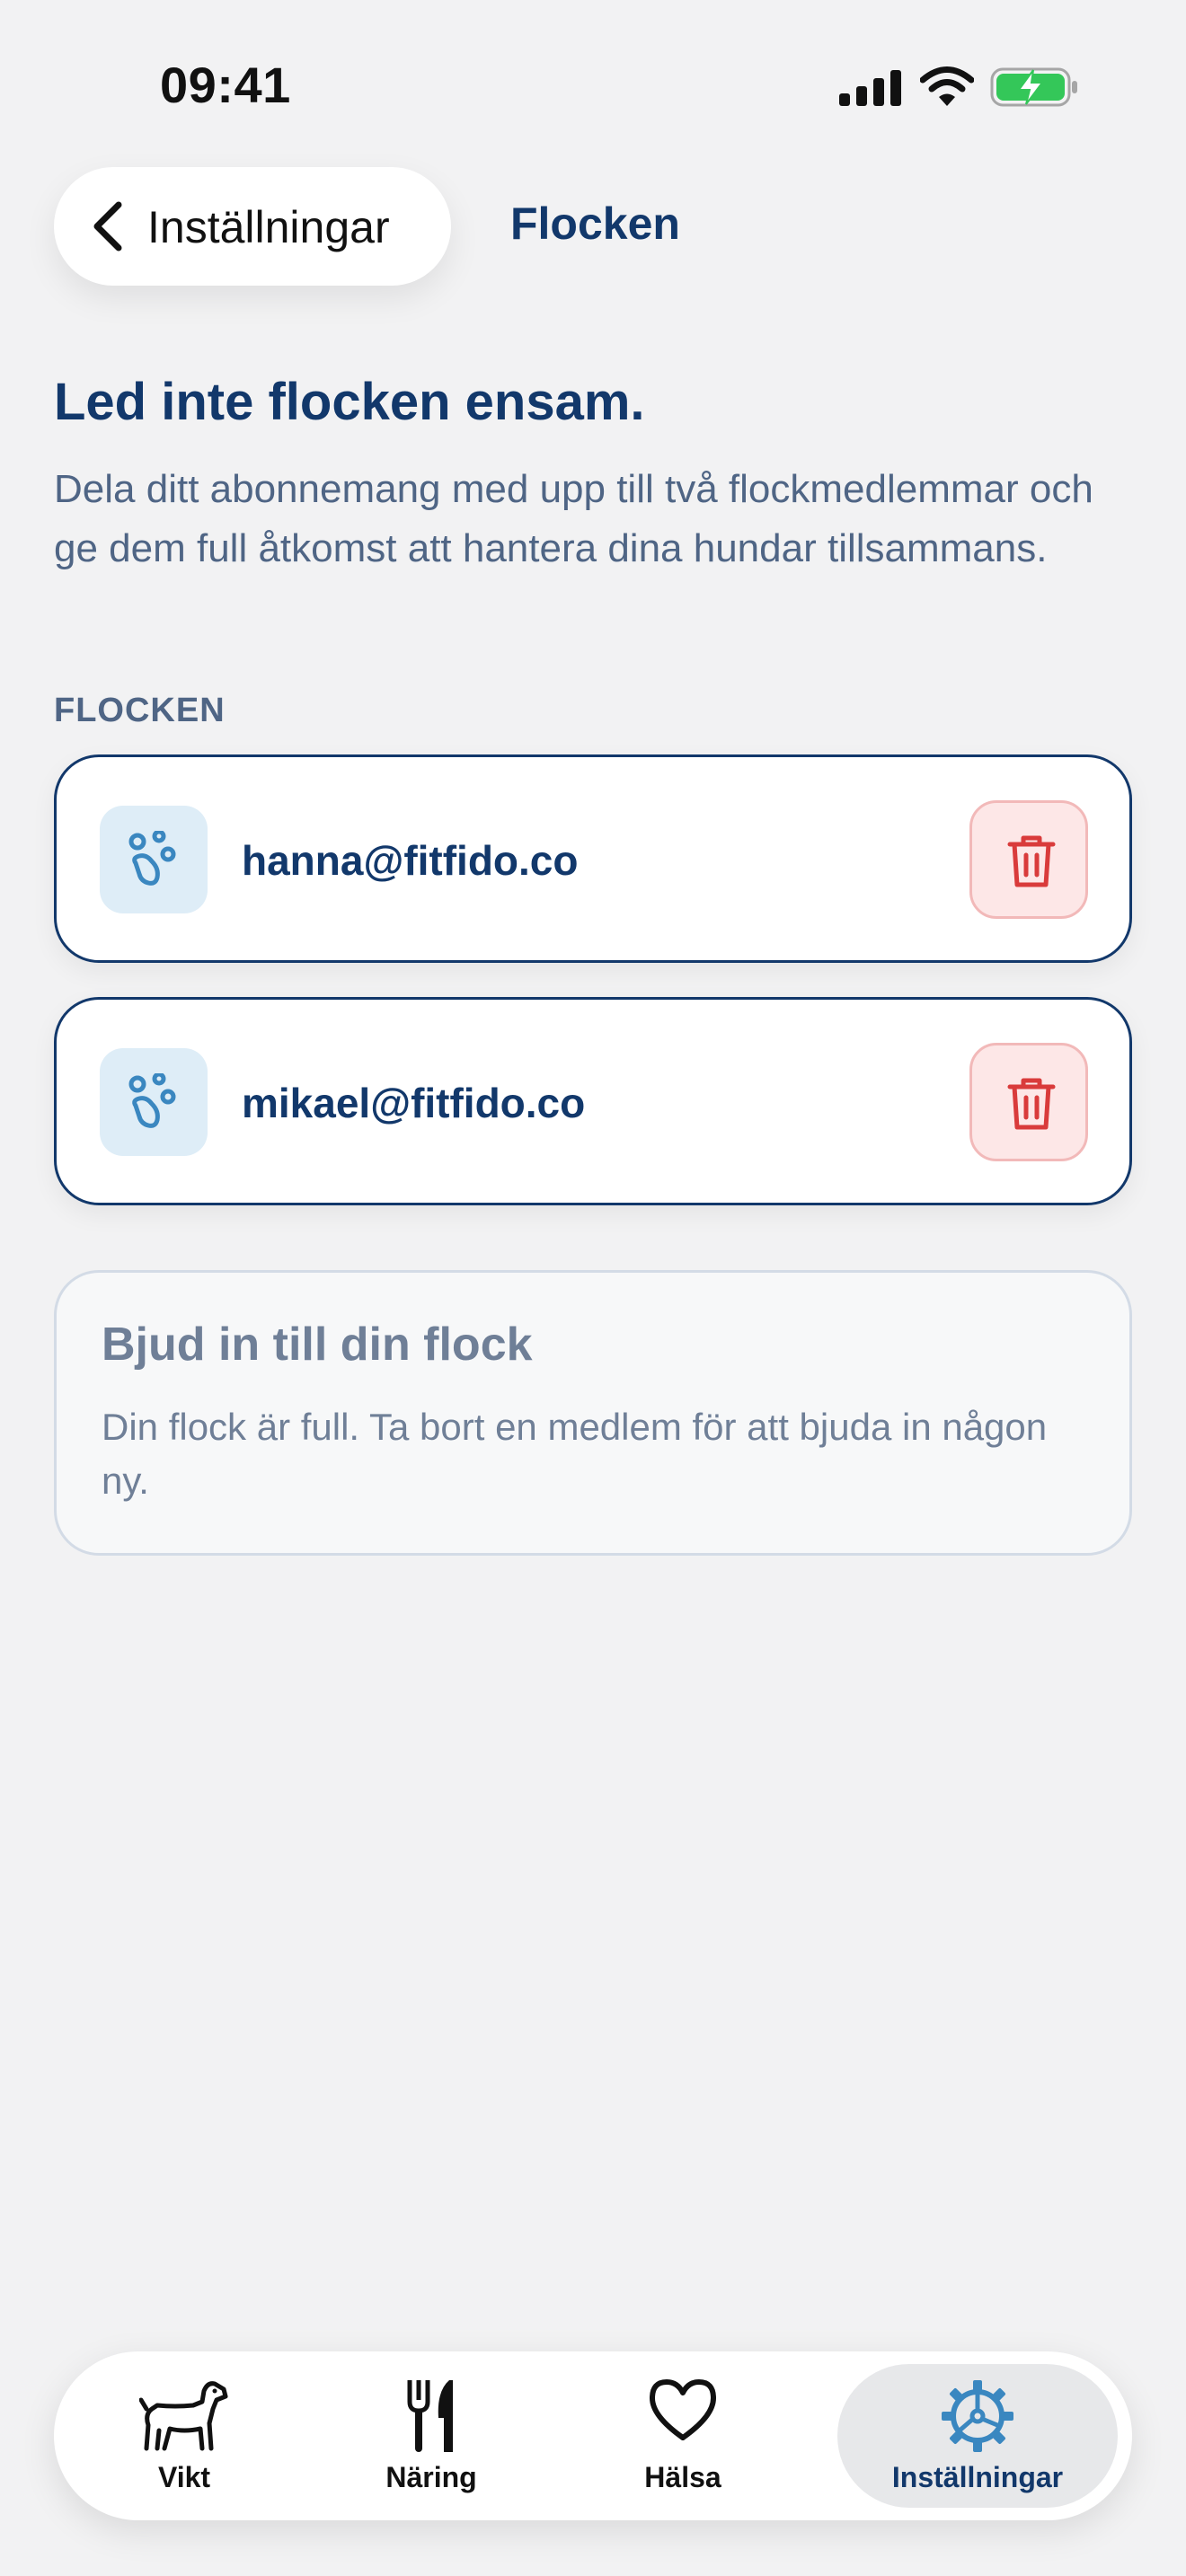 The width and height of the screenshot is (1186, 2576). Describe the element at coordinates (414, 1103) in the screenshot. I see `member-email: mikael@fitfido.co` at that location.